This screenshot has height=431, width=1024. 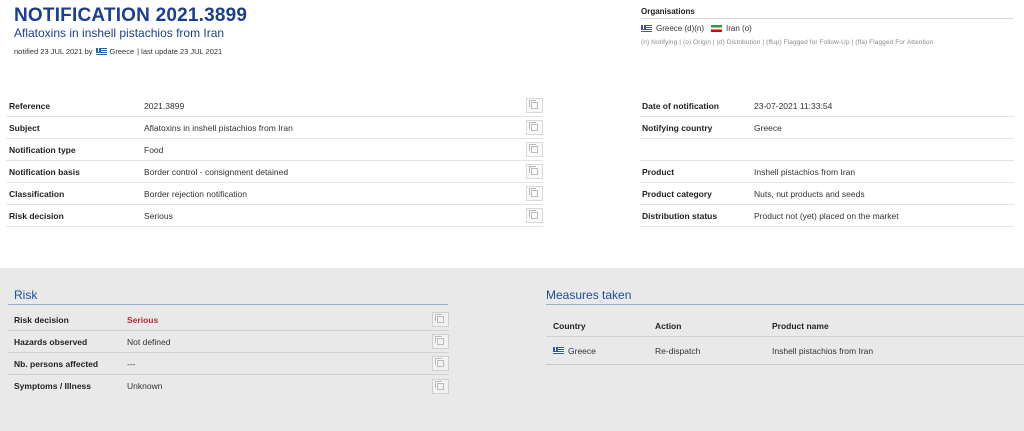 What do you see at coordinates (823, 350) in the screenshot?
I see `measure-product: Inshell pistachios from Iran` at bounding box center [823, 350].